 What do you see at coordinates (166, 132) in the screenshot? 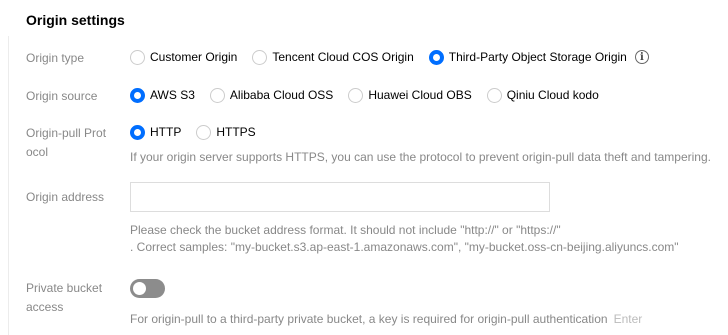
I see `radio-label: HTTP` at bounding box center [166, 132].